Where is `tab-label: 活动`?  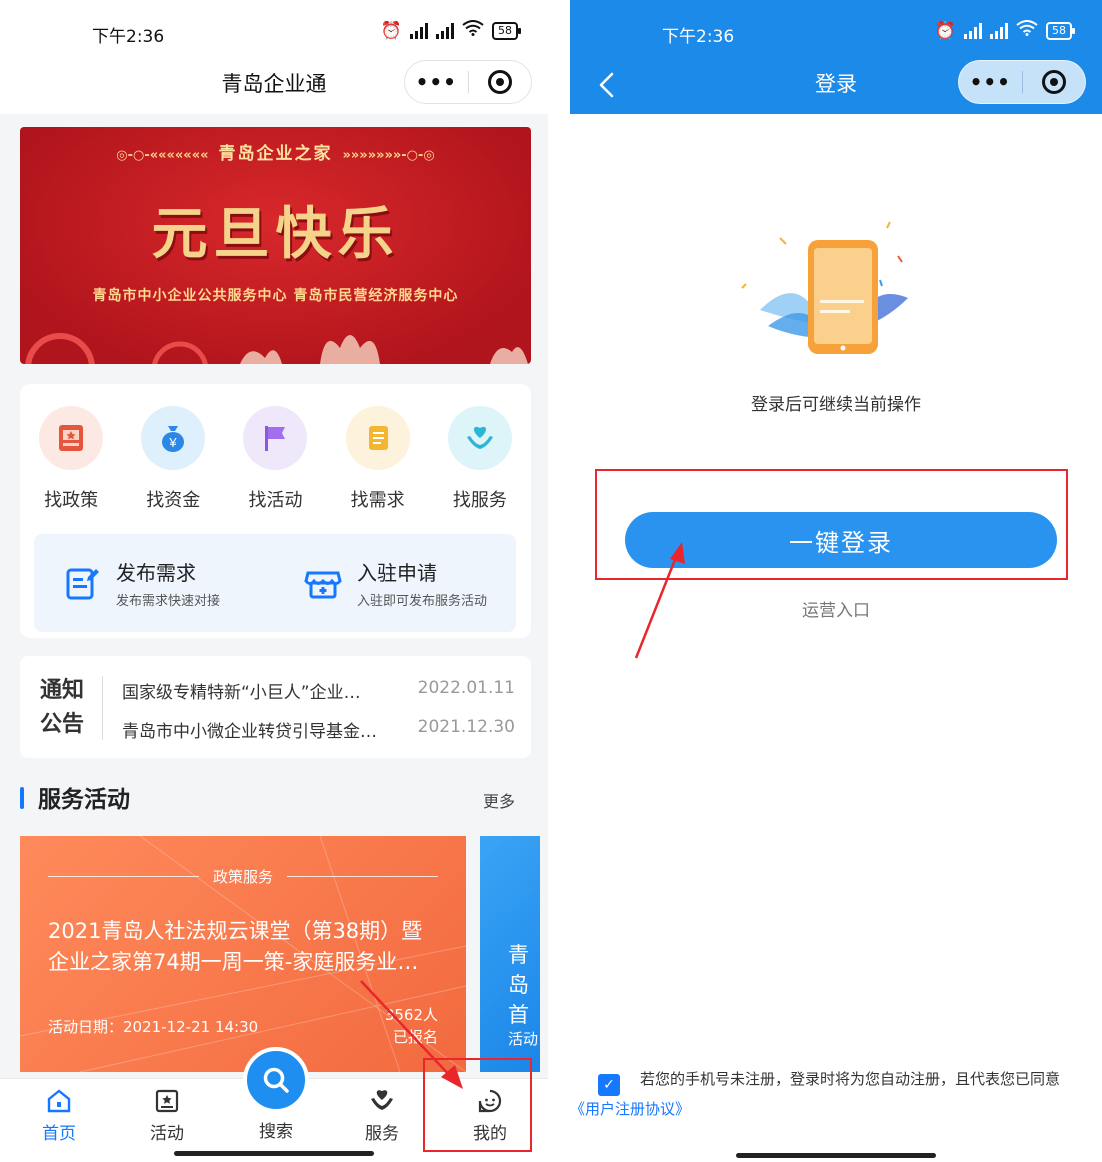 tab-label: 活动 is located at coordinates (167, 1134).